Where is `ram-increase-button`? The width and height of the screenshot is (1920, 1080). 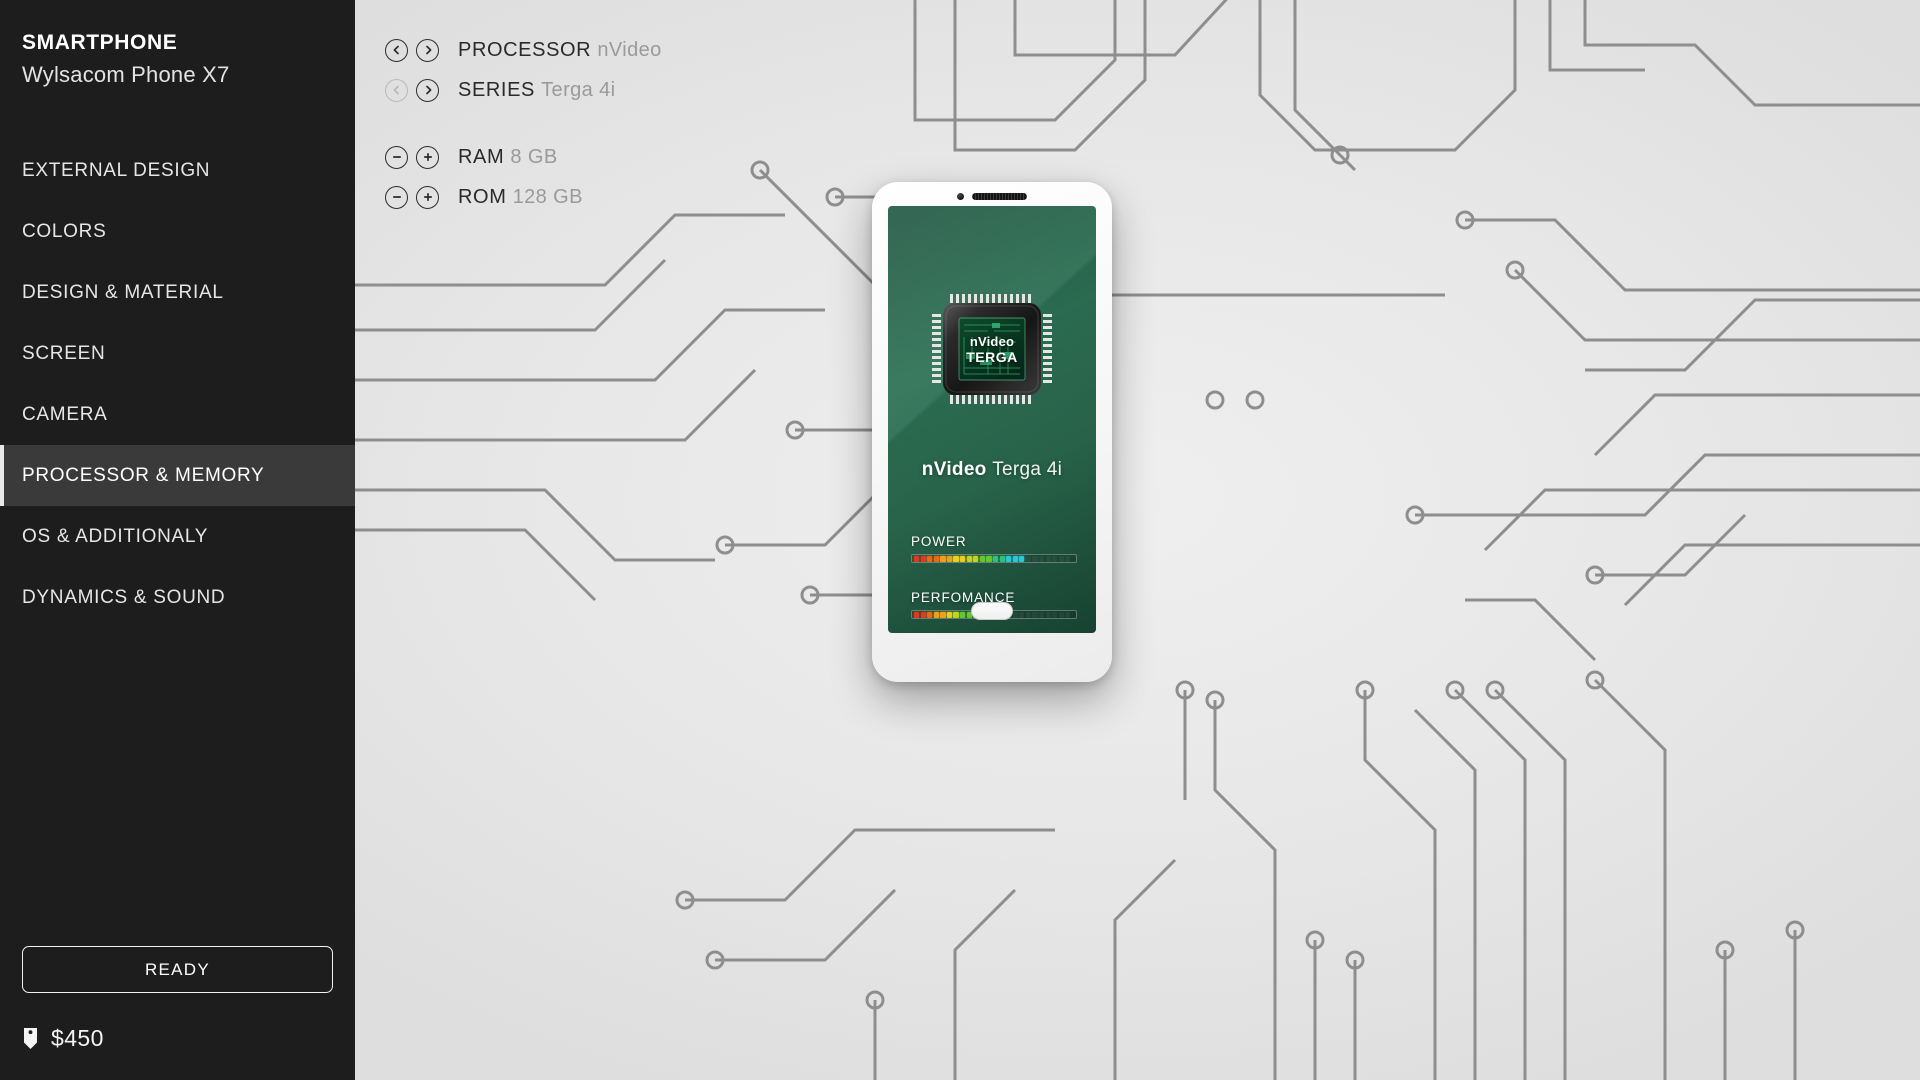 ram-increase-button is located at coordinates (427, 157).